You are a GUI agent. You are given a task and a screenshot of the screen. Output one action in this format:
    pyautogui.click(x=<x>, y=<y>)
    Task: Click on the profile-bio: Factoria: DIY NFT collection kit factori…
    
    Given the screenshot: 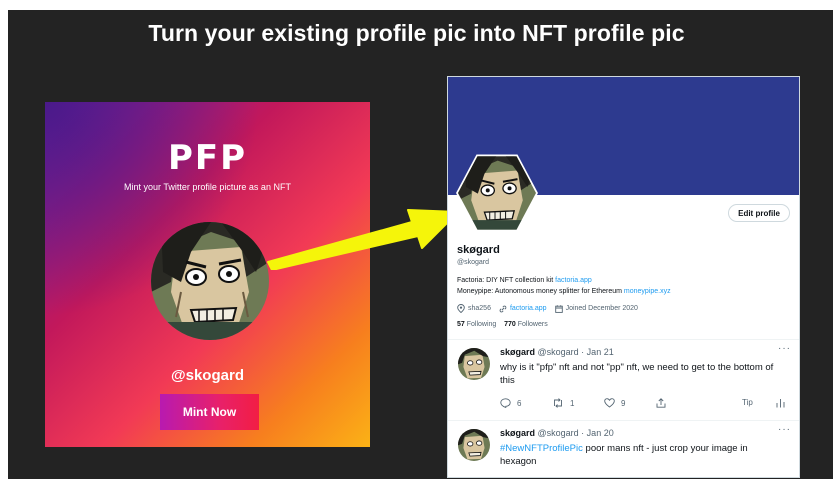 What is the action you would take?
    pyautogui.click(x=564, y=286)
    